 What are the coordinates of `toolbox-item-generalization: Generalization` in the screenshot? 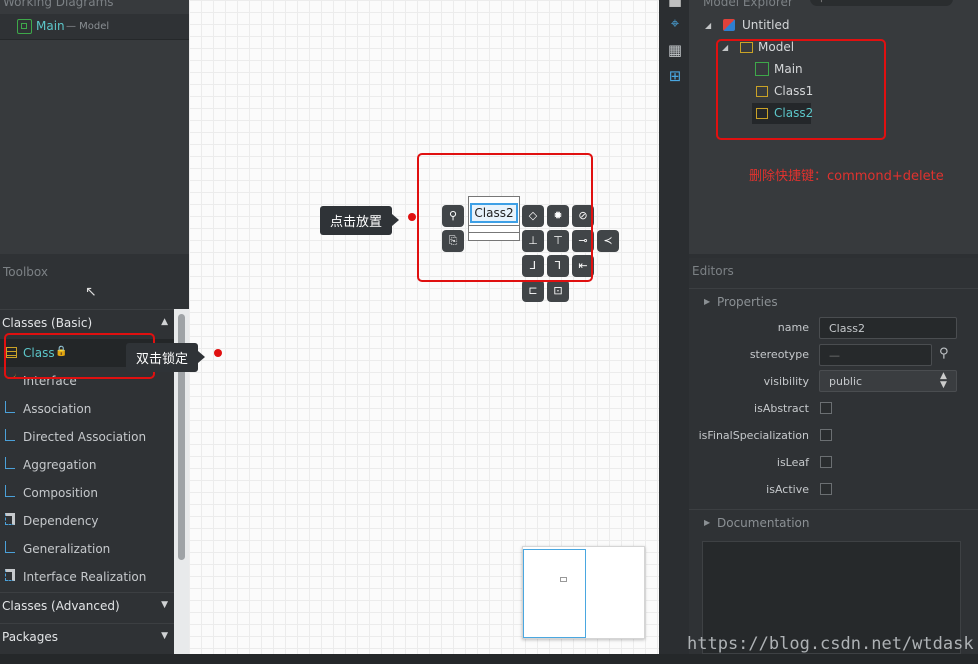 It's located at (87, 549).